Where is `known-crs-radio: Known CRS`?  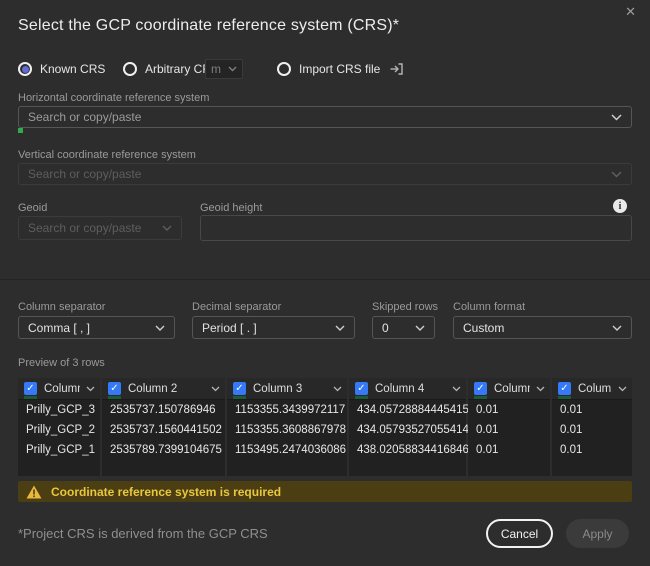 known-crs-radio: Known CRS is located at coordinates (61, 69).